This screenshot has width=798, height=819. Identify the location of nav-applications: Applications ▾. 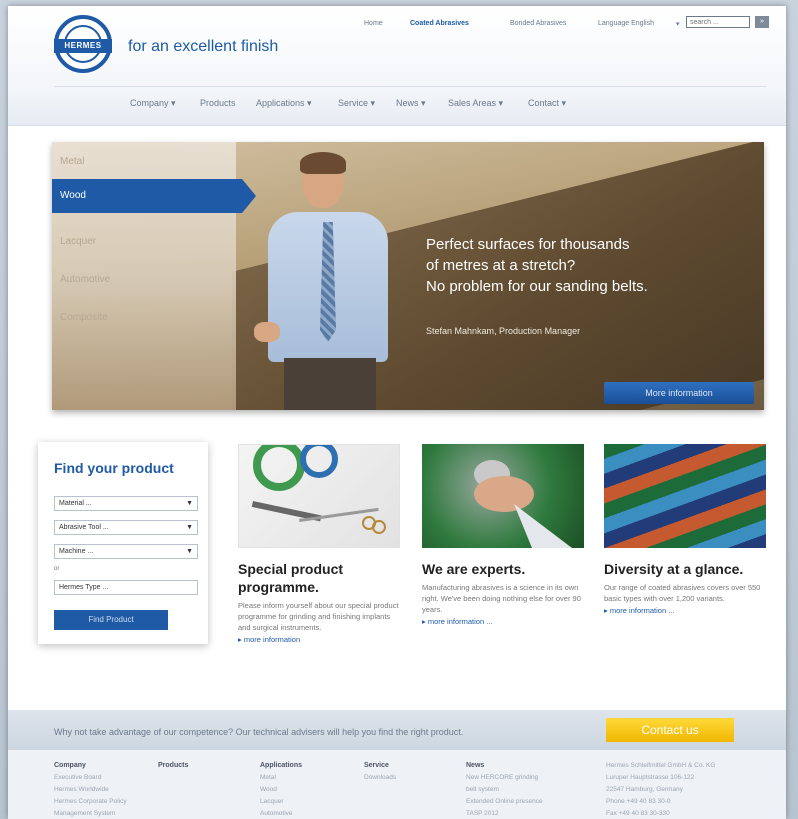
(284, 103).